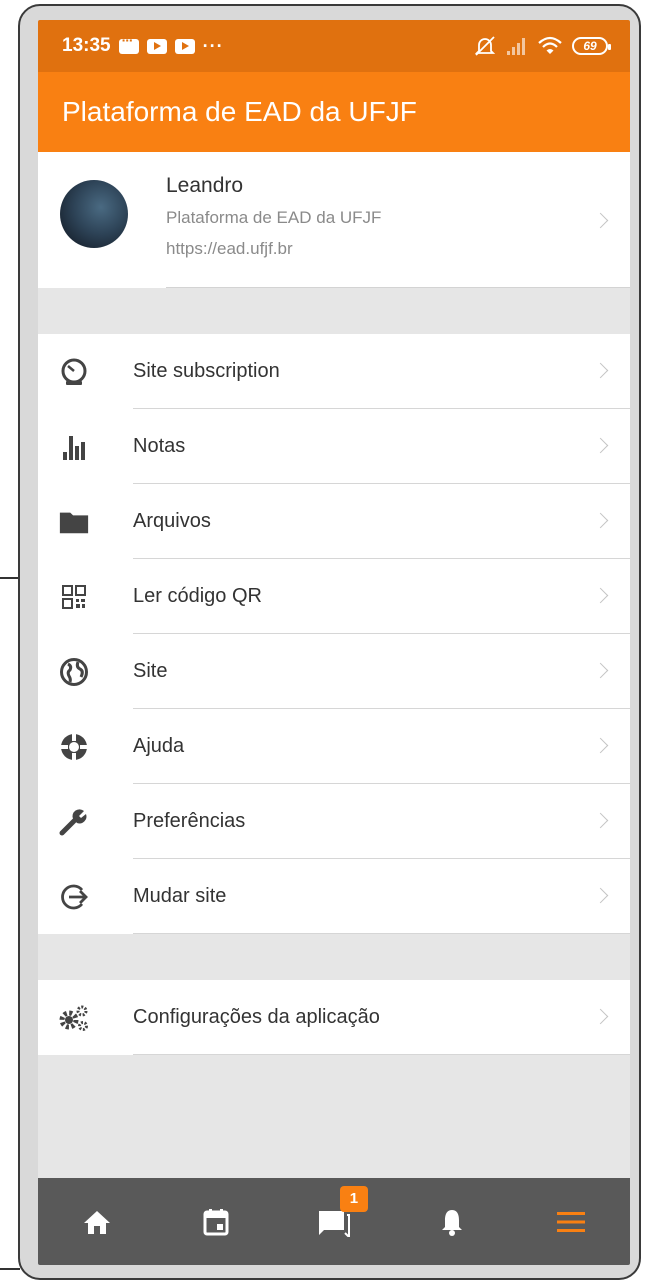 The image size is (646, 1285). I want to click on settings-menu: Configurações da aplicação, so click(334, 1017).